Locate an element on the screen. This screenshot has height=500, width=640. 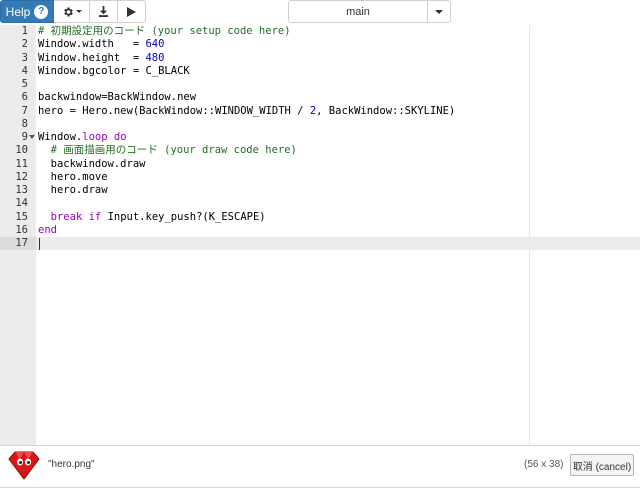
line-number: 8 is located at coordinates (24, 123).